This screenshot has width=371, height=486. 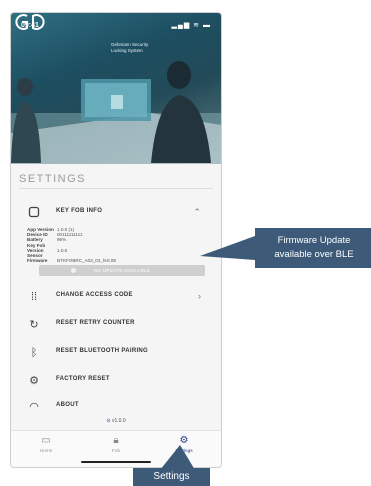 I want to click on detail-row: Sensor Firmware BTKFOBRC_A03_03_fert.08, so click(x=71, y=258).